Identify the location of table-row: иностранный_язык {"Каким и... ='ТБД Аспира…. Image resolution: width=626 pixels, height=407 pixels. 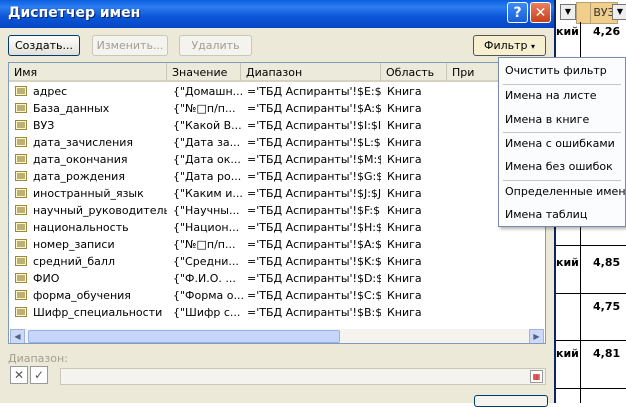
(277, 193).